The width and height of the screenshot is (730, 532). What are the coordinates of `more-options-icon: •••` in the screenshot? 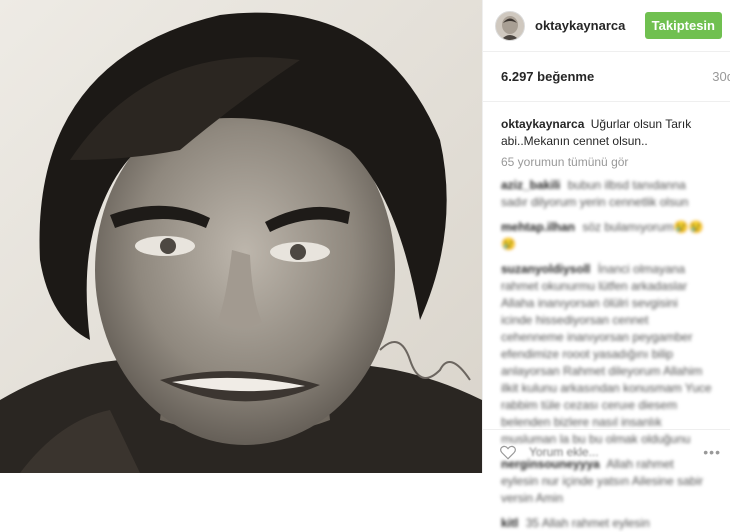 It's located at (712, 452).